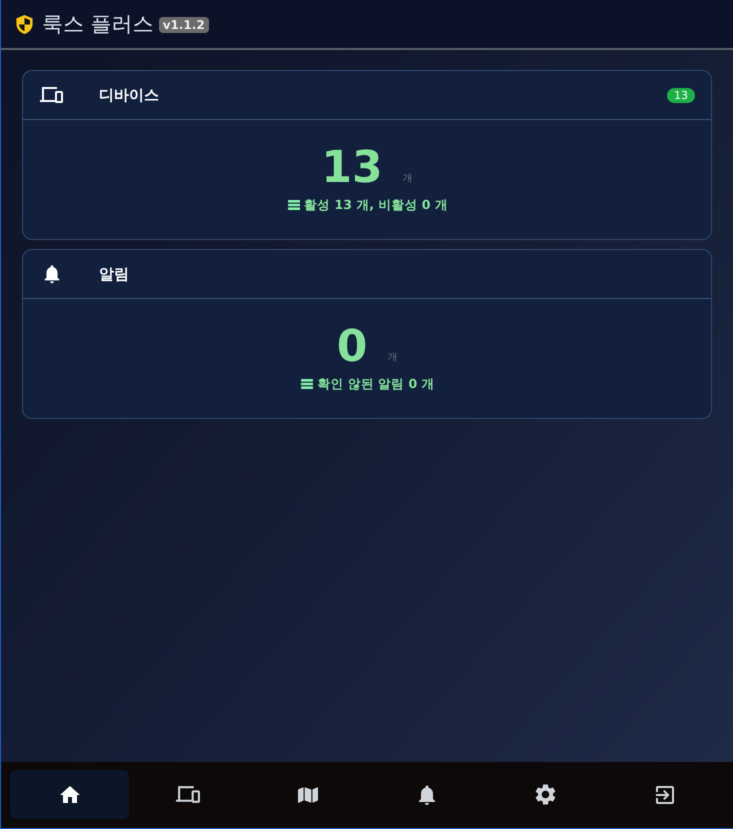 The height and width of the screenshot is (829, 733). What do you see at coordinates (98, 24) in the screenshot?
I see `app-title: 룩스 플러스` at bounding box center [98, 24].